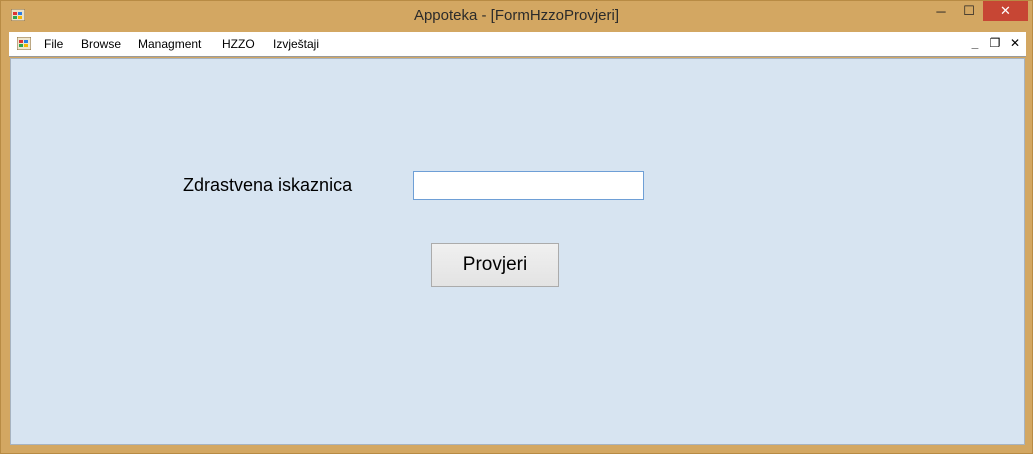  Describe the element at coordinates (528, 185) in the screenshot. I see `health-card-input` at that location.